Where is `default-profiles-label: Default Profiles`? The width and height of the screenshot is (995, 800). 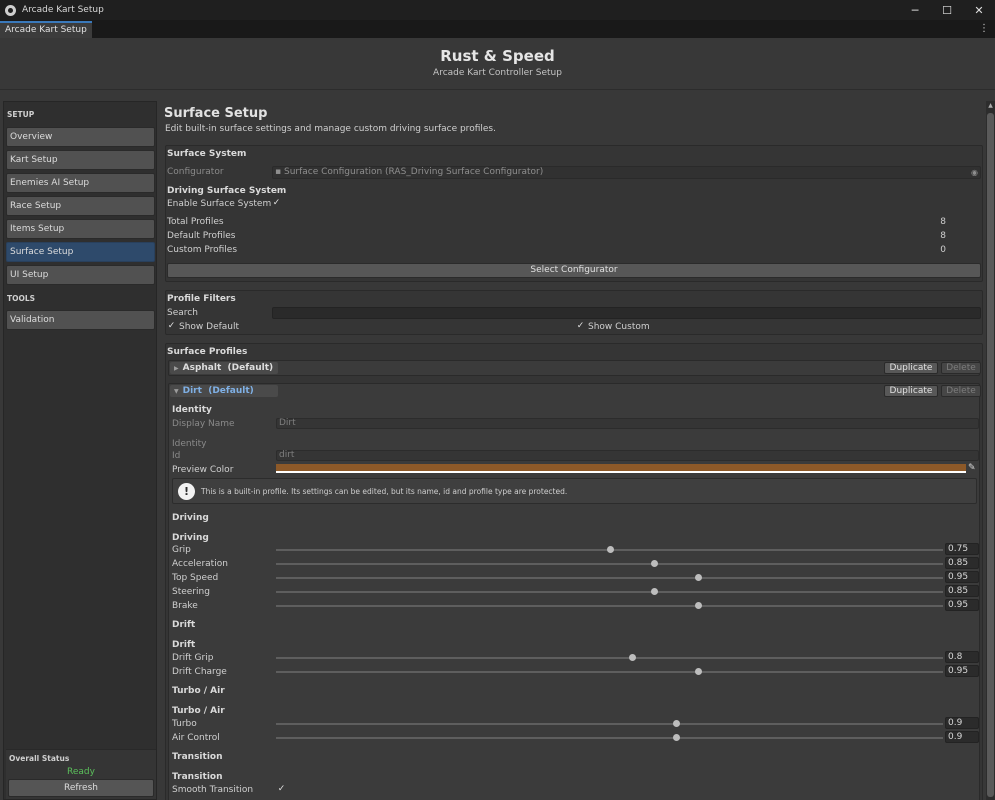 default-profiles-label: Default Profiles is located at coordinates (201, 236).